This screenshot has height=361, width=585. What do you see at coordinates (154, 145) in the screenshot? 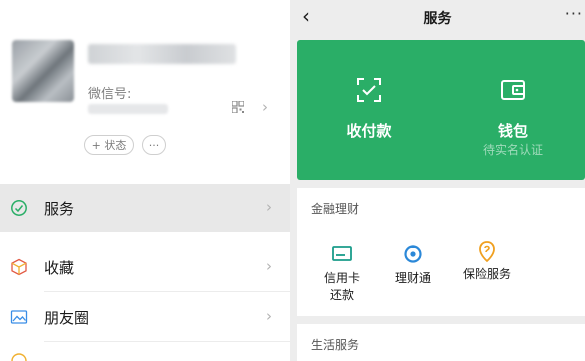
I see `more-status-button: ···` at bounding box center [154, 145].